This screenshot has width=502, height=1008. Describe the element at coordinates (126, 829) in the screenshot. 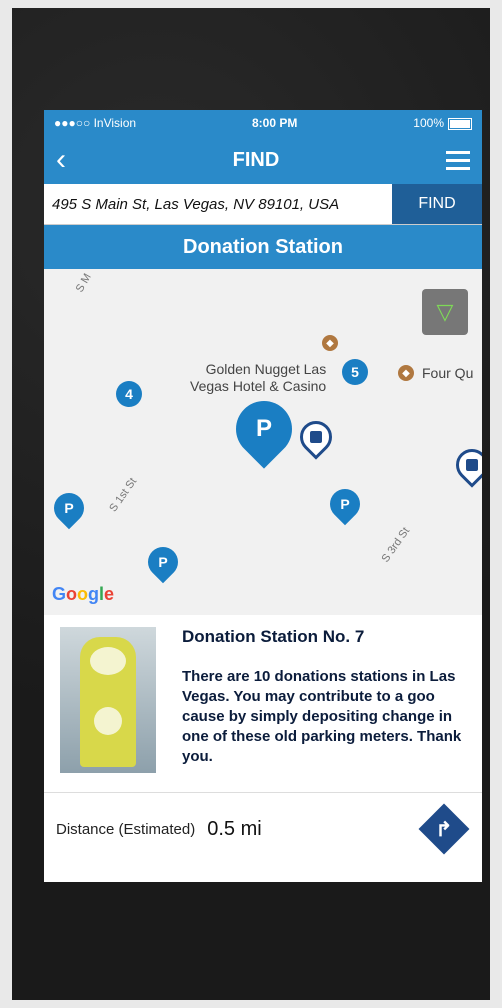

I see `distance-label: Distance (Estimated)` at that location.